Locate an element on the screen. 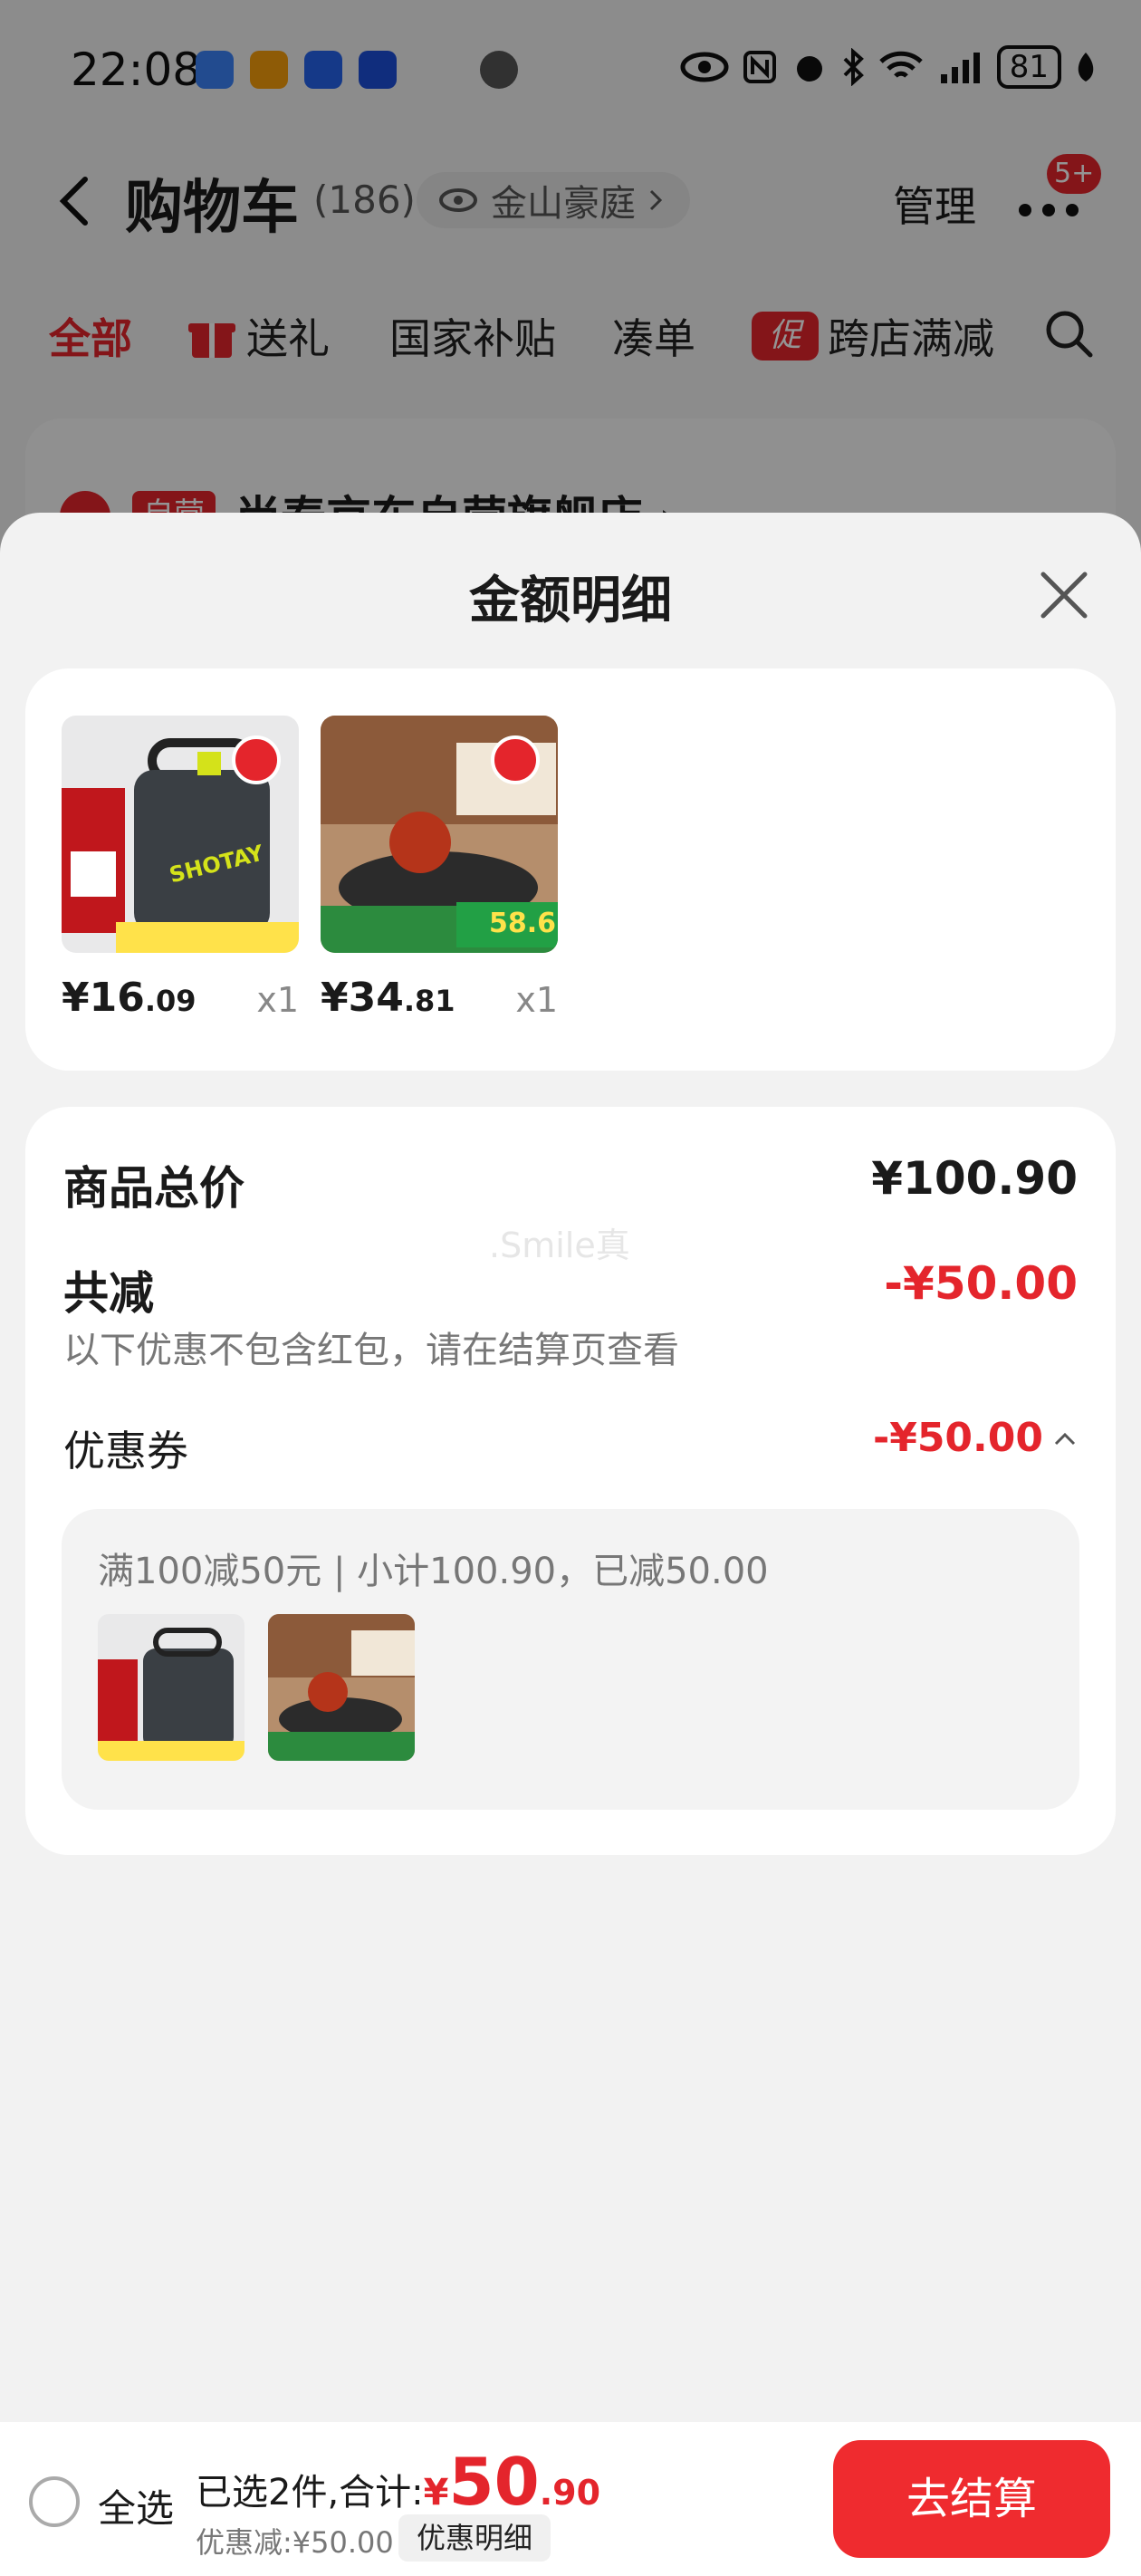 The width and height of the screenshot is (1141, 2576). product-item: 58.65 ¥34.81 x1 is located at coordinates (439, 868).